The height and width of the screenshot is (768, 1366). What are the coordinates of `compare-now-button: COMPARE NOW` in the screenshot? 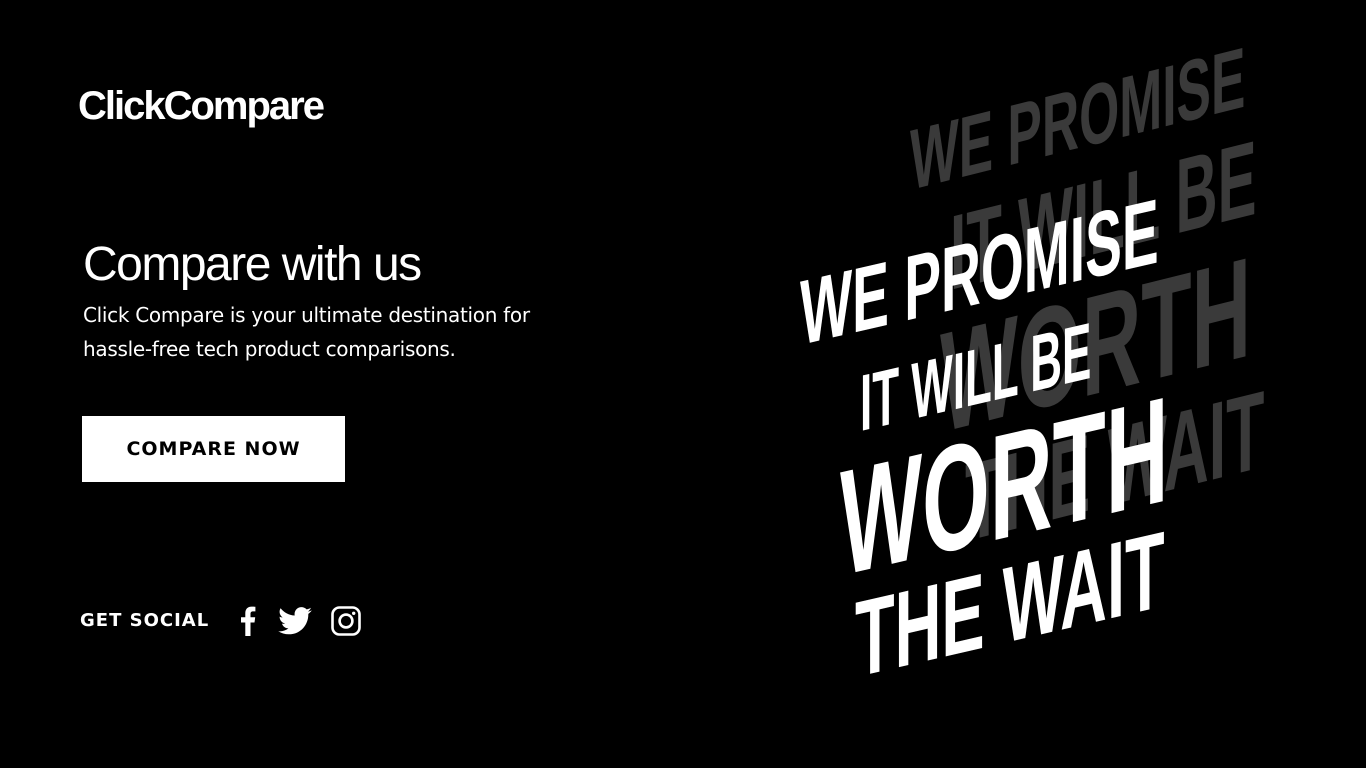 It's located at (213, 449).